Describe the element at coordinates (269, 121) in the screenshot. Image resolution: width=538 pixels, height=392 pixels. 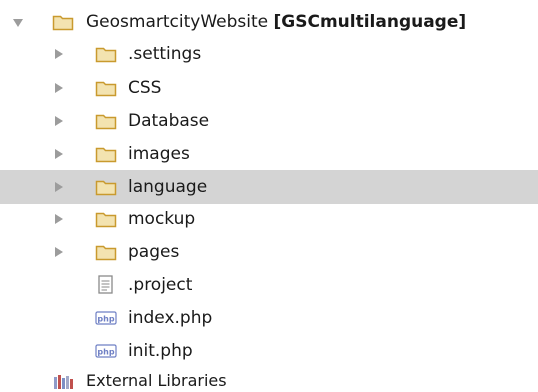
I see `tree-folder-database: Database` at that location.